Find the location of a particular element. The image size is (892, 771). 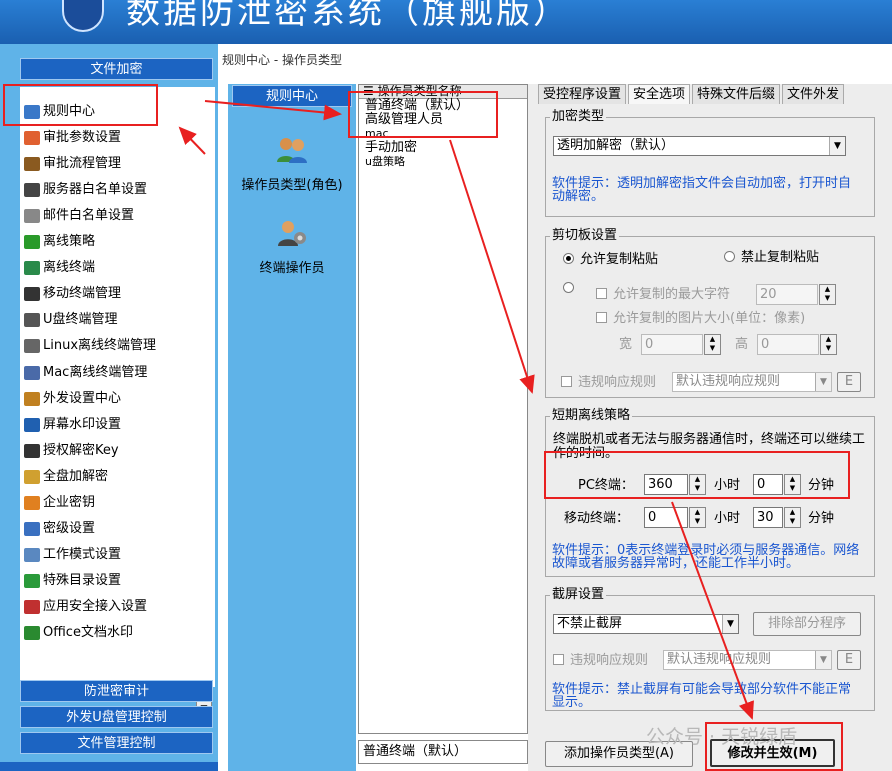

sidebar-item-11: 外发设置中心 is located at coordinates (72, 399).